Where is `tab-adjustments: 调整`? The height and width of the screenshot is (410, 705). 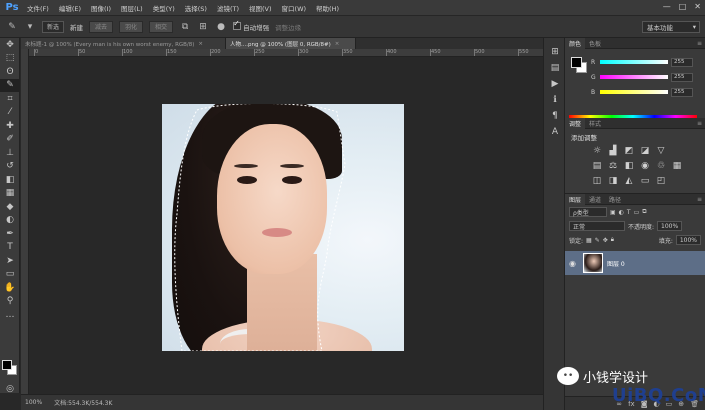
tab-adjustments: 调整 is located at coordinates (575, 123).